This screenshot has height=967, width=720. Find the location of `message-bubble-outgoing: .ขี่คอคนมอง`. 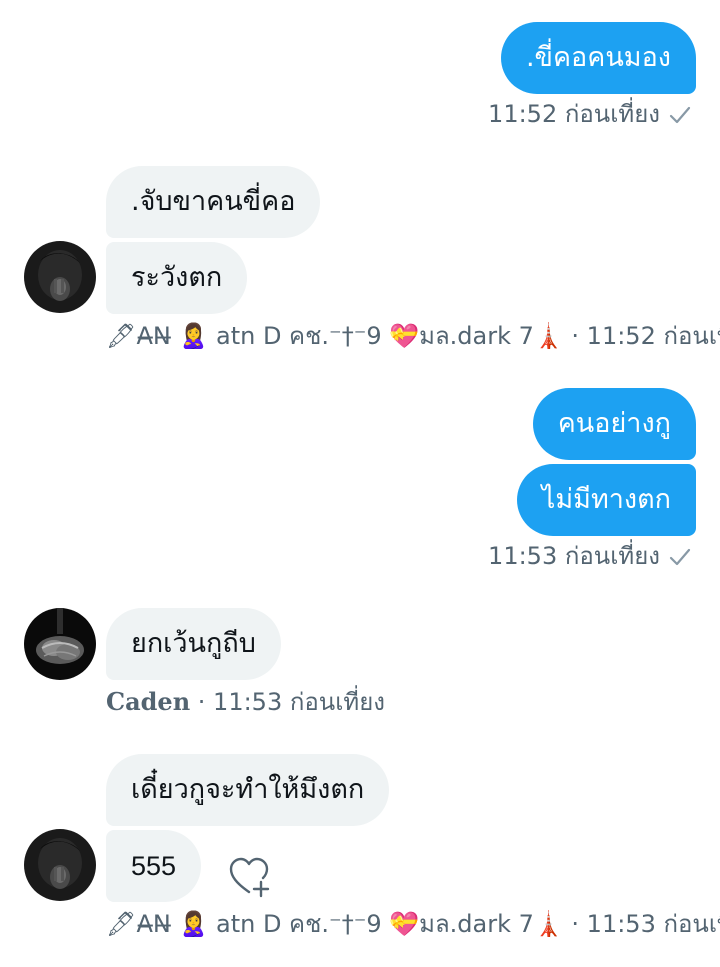

message-bubble-outgoing: .ขี่คอคนมอง is located at coordinates (598, 58).